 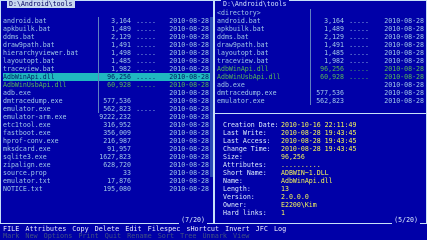 What do you see at coordinates (233, 157) in the screenshot?
I see `info-label: Size:` at bounding box center [233, 157].